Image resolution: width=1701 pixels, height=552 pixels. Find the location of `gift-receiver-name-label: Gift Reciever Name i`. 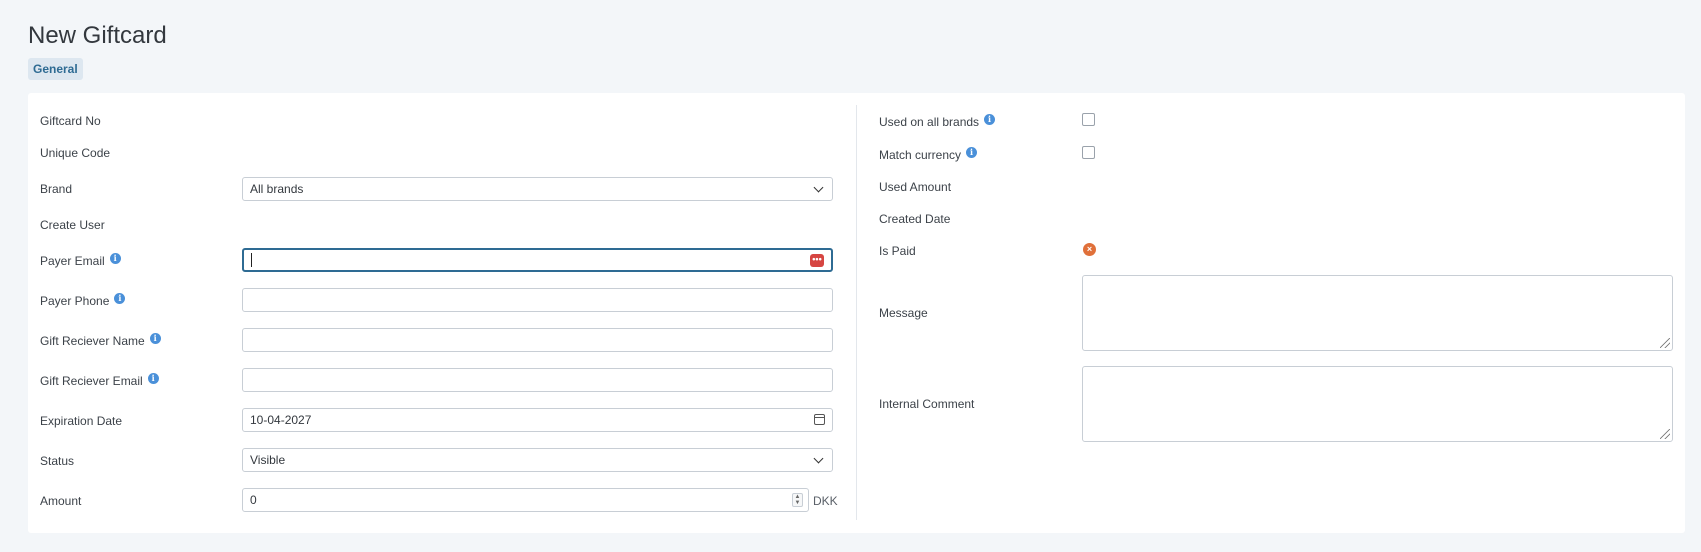

gift-receiver-name-label: Gift Reciever Name i is located at coordinates (100, 340).